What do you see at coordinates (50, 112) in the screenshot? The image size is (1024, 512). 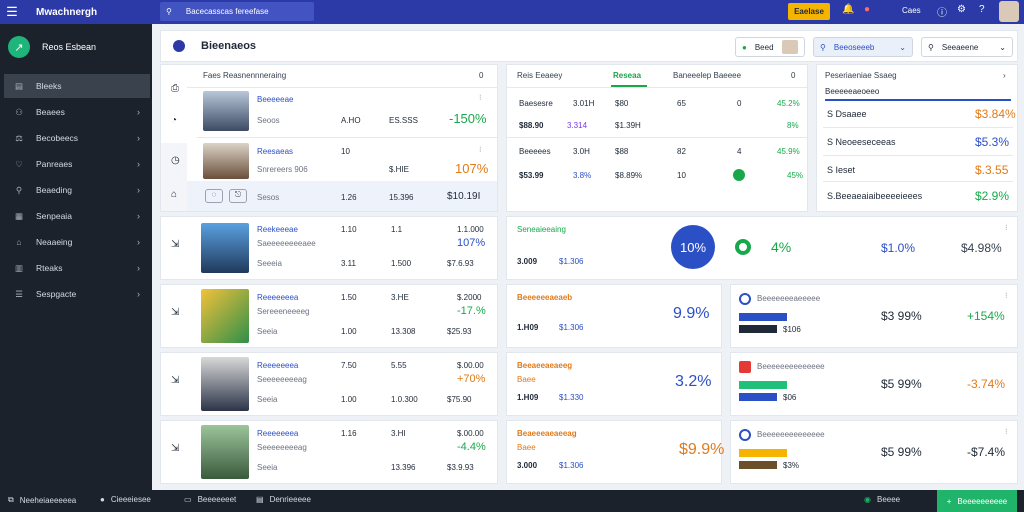 I see `sidebar-item-label: Beaees` at bounding box center [50, 112].